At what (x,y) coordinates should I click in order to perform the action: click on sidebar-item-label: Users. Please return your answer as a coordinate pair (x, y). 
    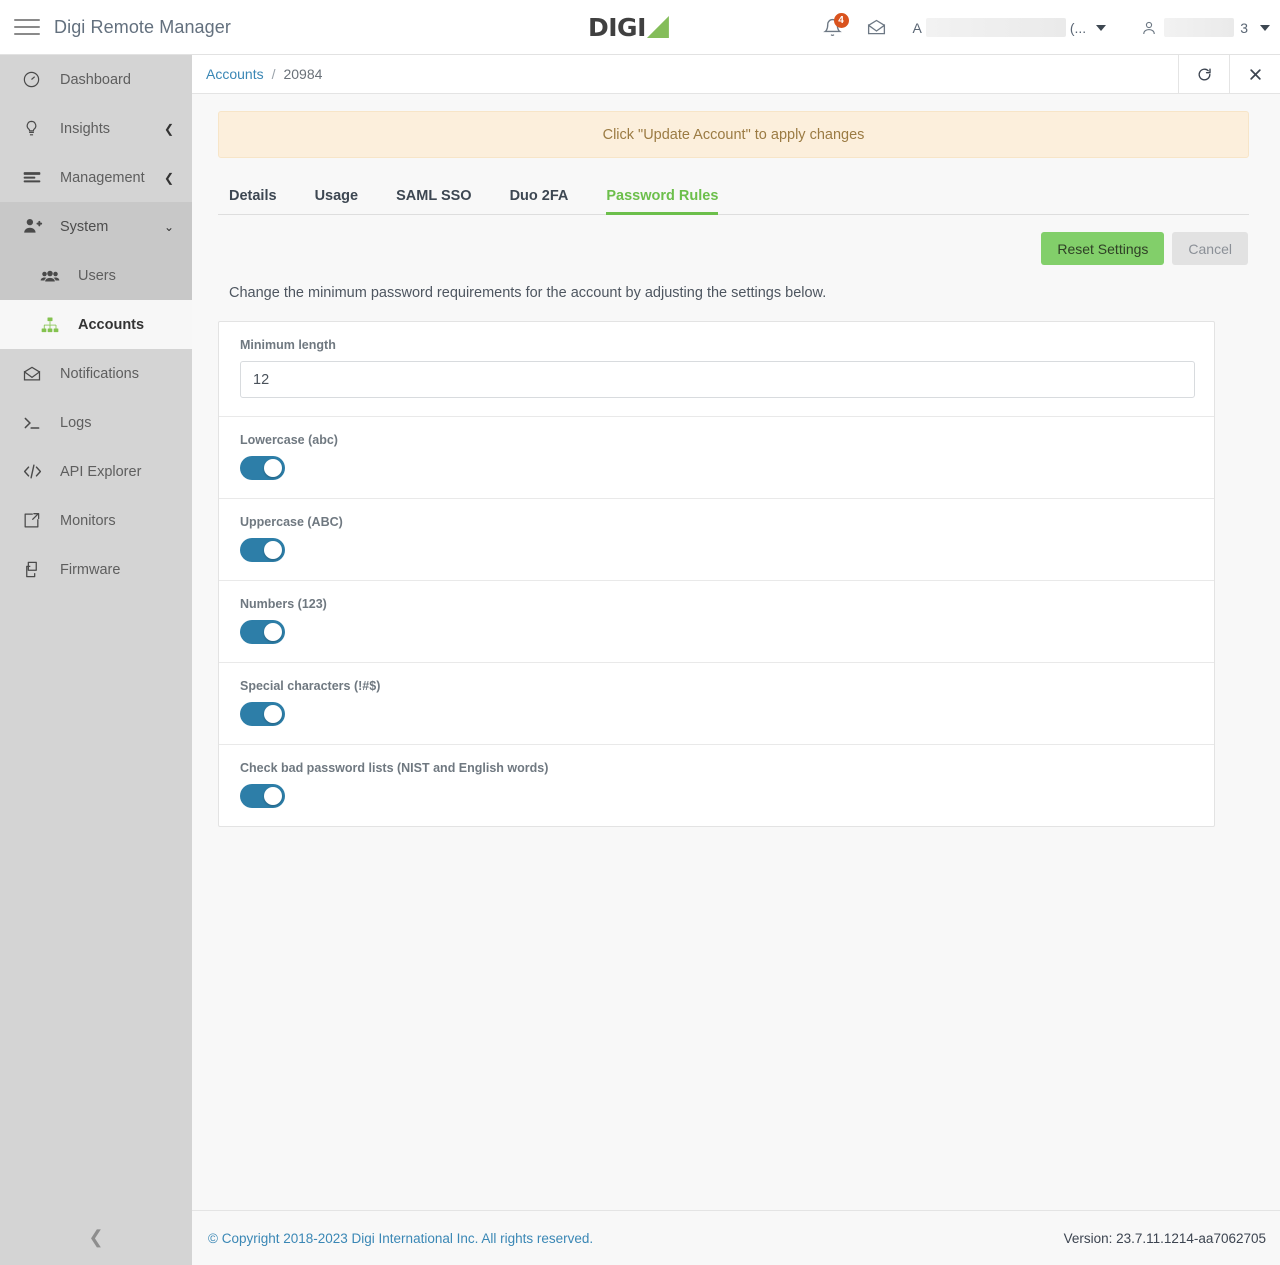
    Looking at the image, I should click on (97, 275).